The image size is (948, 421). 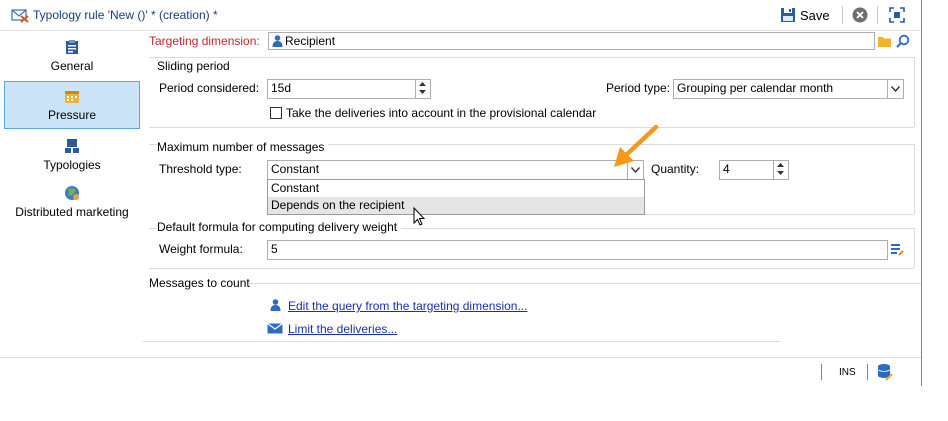 What do you see at coordinates (295, 169) in the screenshot?
I see `threshold-type-value: Constant` at bounding box center [295, 169].